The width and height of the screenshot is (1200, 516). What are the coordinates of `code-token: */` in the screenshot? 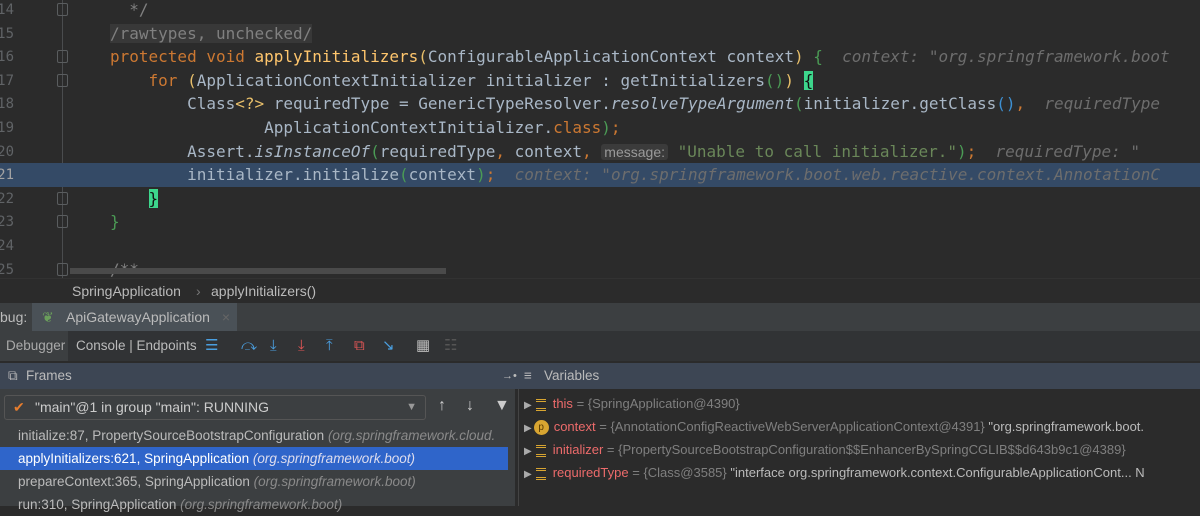 It's located at (129, 9).